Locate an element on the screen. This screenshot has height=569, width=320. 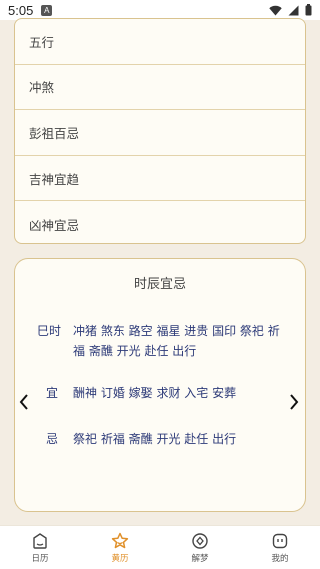
shichen-yi-text: 酬神 订婚 嫁娶 求财 入宅 安葬 is located at coordinates (155, 393).